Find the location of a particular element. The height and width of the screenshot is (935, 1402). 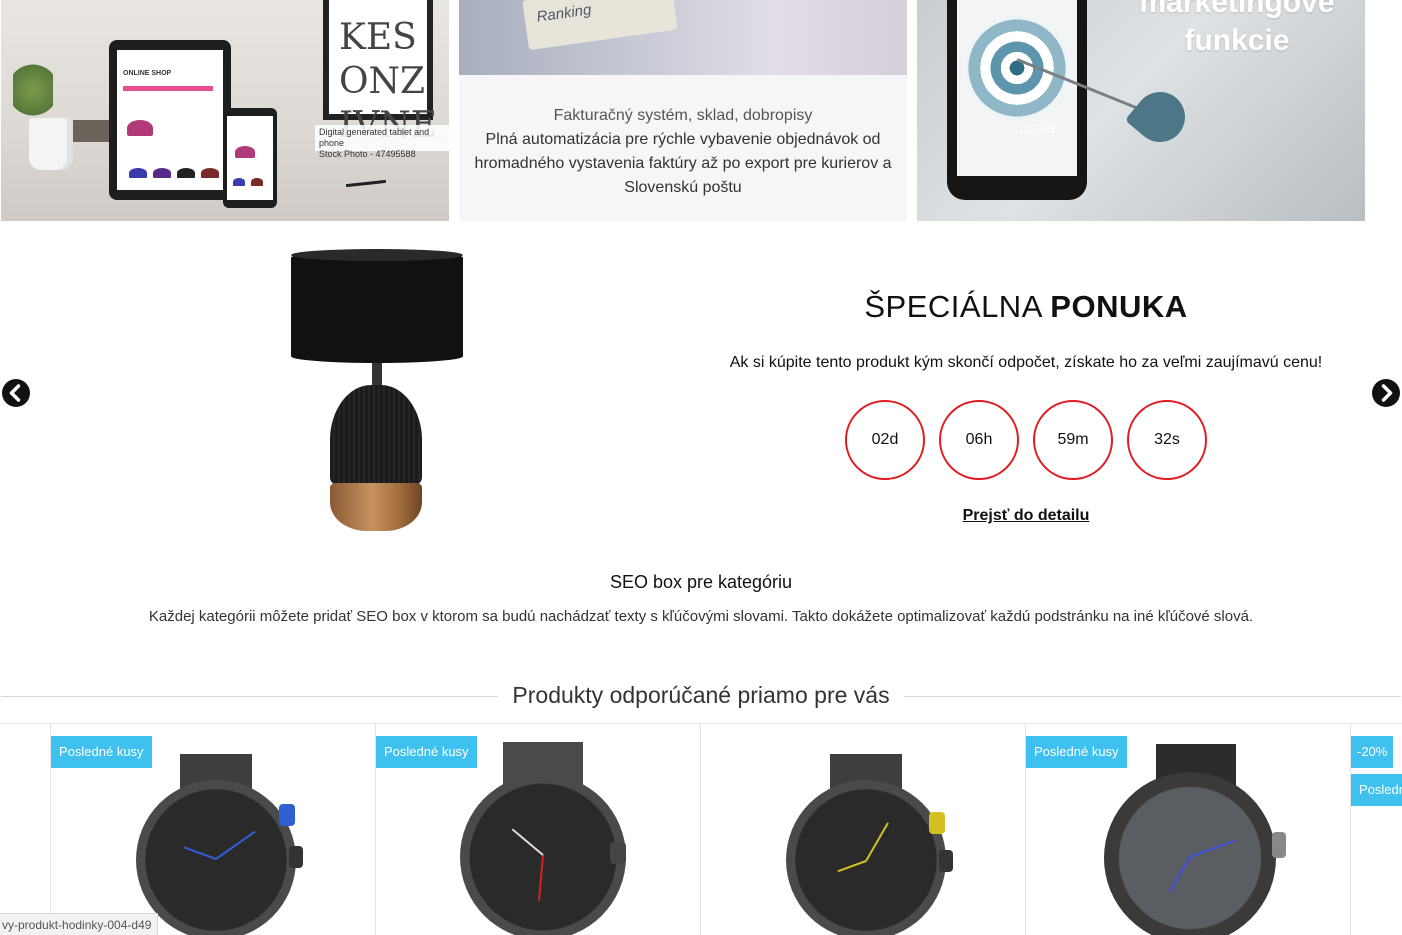

cup-decoration is located at coordinates (51, 144).